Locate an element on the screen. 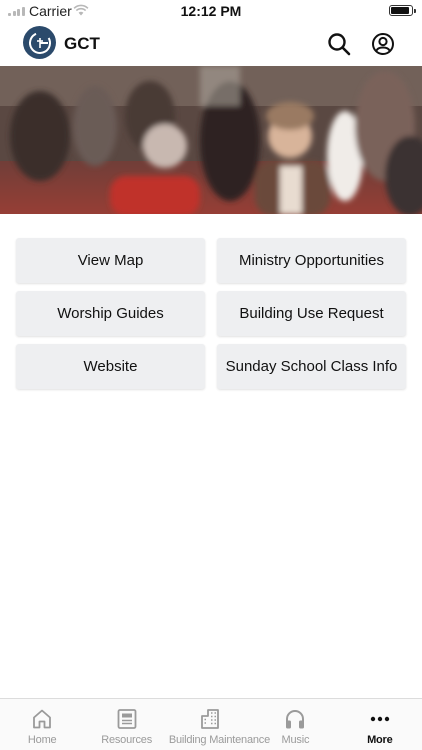  website-button: Website is located at coordinates (110, 366).